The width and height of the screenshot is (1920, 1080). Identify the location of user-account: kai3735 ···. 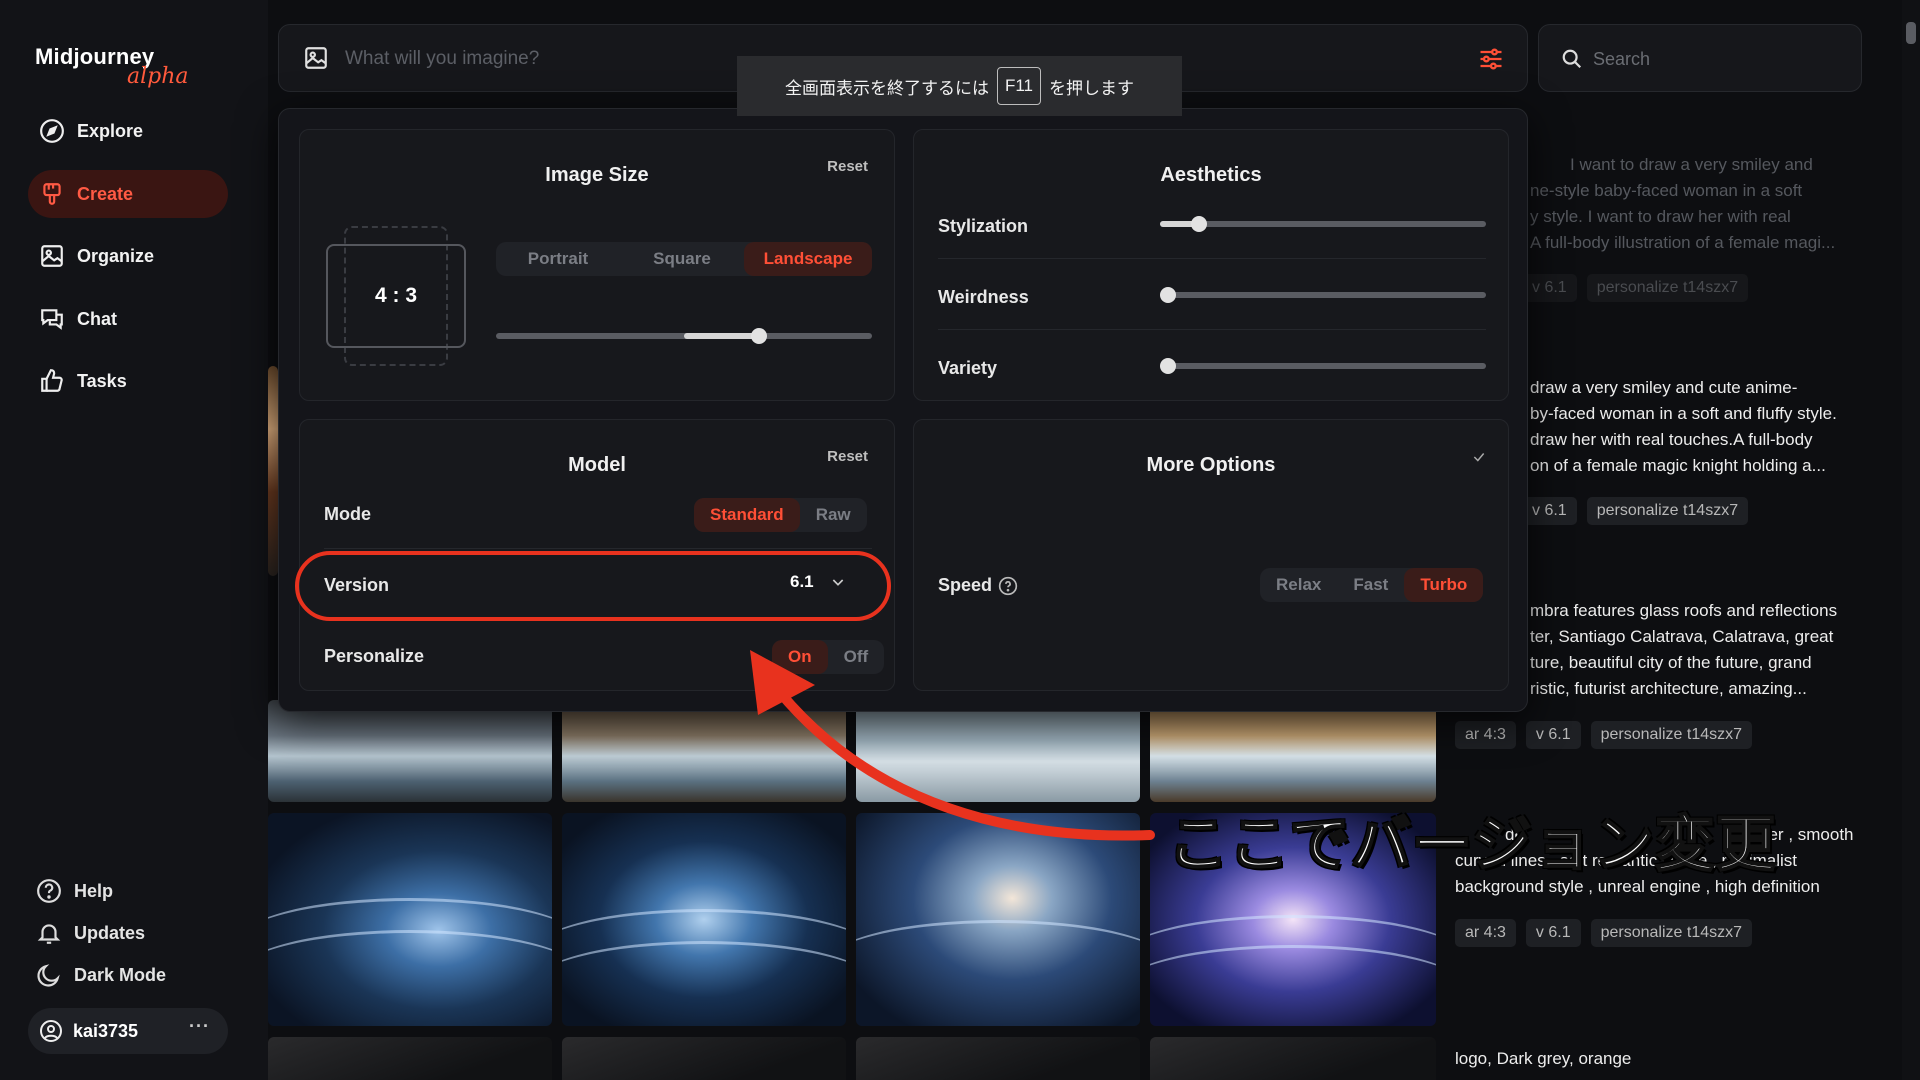
(128, 1031).